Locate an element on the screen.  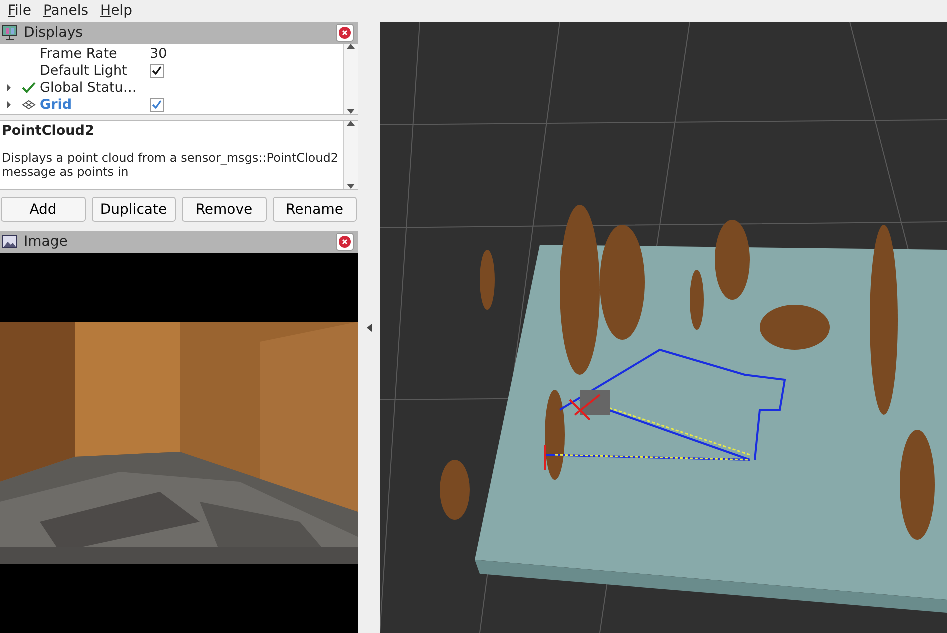
scroll-up-icon is located at coordinates (351, 123).